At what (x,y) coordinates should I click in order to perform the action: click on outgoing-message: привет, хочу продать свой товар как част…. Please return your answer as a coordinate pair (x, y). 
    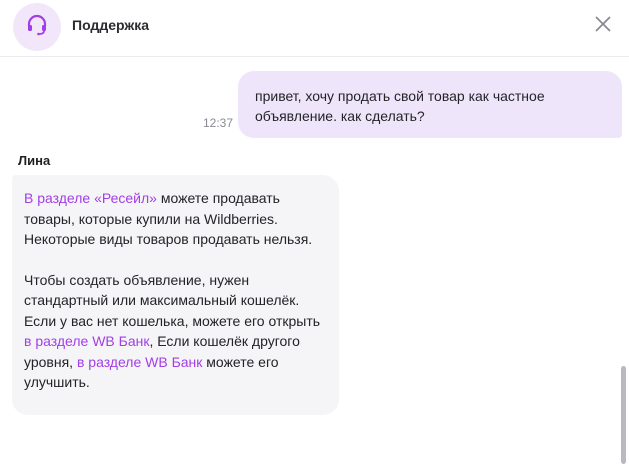
    Looking at the image, I should click on (430, 104).